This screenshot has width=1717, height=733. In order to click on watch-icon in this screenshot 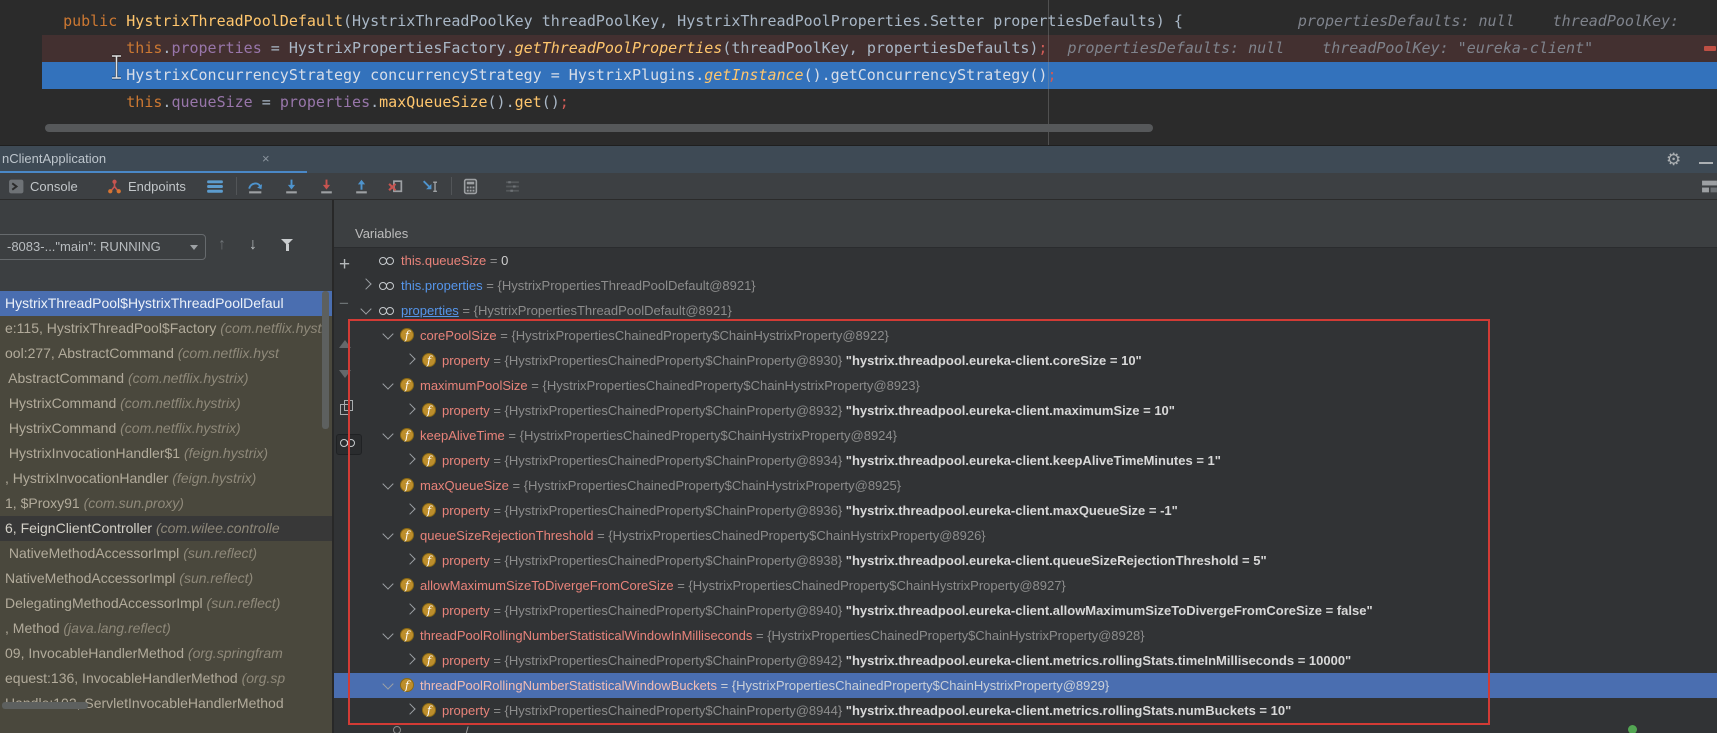, I will do `click(387, 261)`.